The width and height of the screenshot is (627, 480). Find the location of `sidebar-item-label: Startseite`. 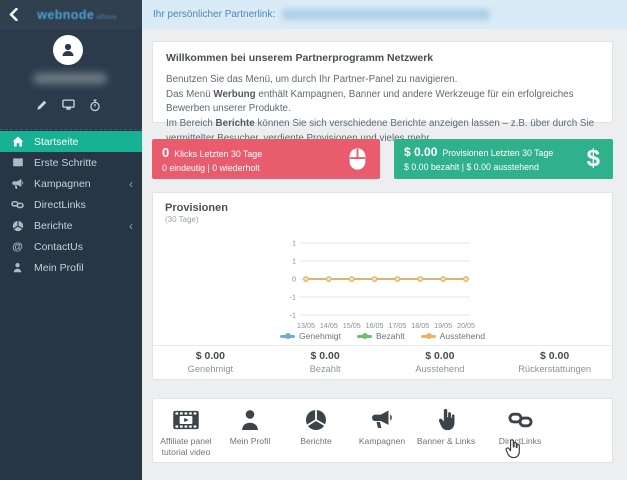

sidebar-item-label: Startseite is located at coordinates (56, 141).